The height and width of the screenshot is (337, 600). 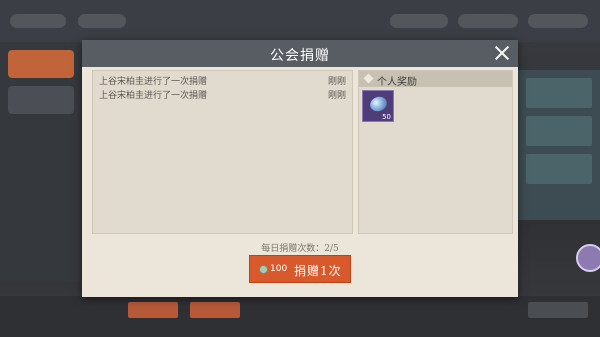 I want to click on donate-button: 100 捐赠1次, so click(x=300, y=269).